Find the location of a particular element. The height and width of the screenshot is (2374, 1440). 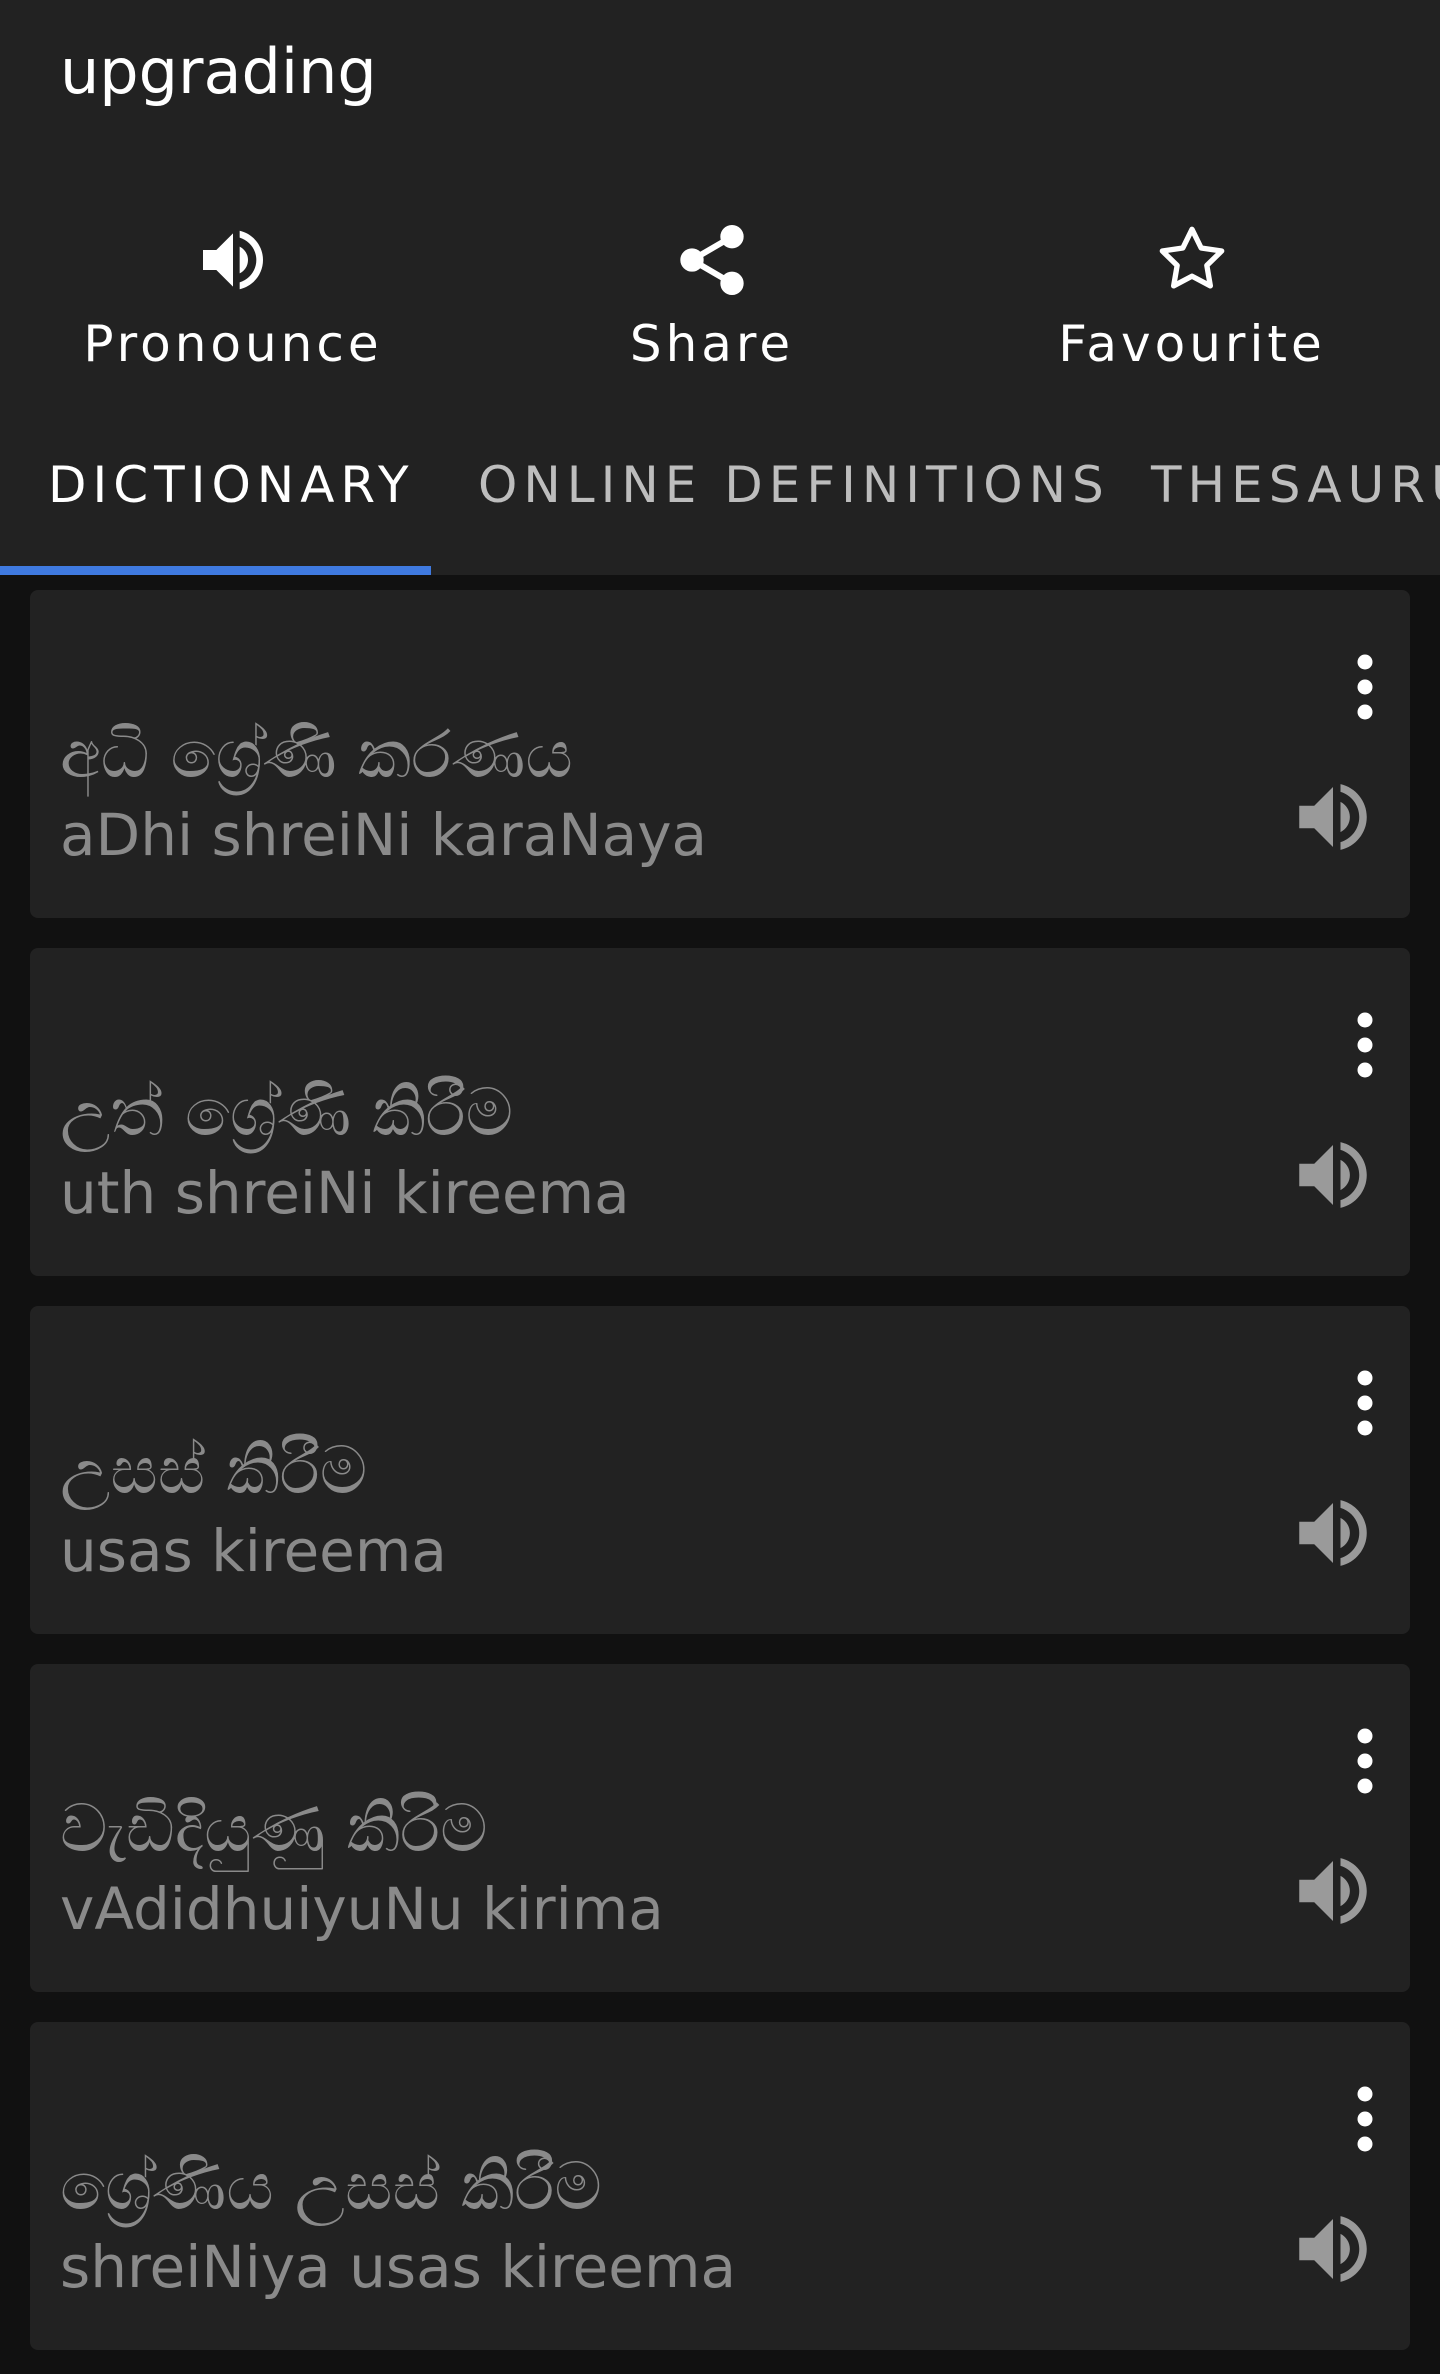

definition-card: උසස් කිරීම usas kireema is located at coordinates (720, 1470).